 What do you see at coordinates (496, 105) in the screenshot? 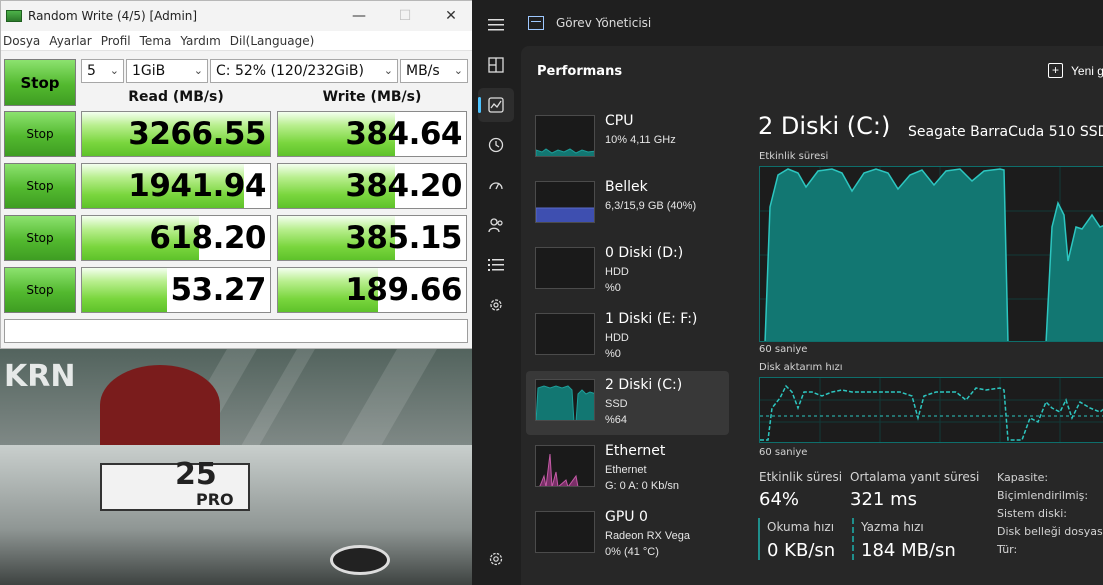
I see `performance-icon` at bounding box center [496, 105].